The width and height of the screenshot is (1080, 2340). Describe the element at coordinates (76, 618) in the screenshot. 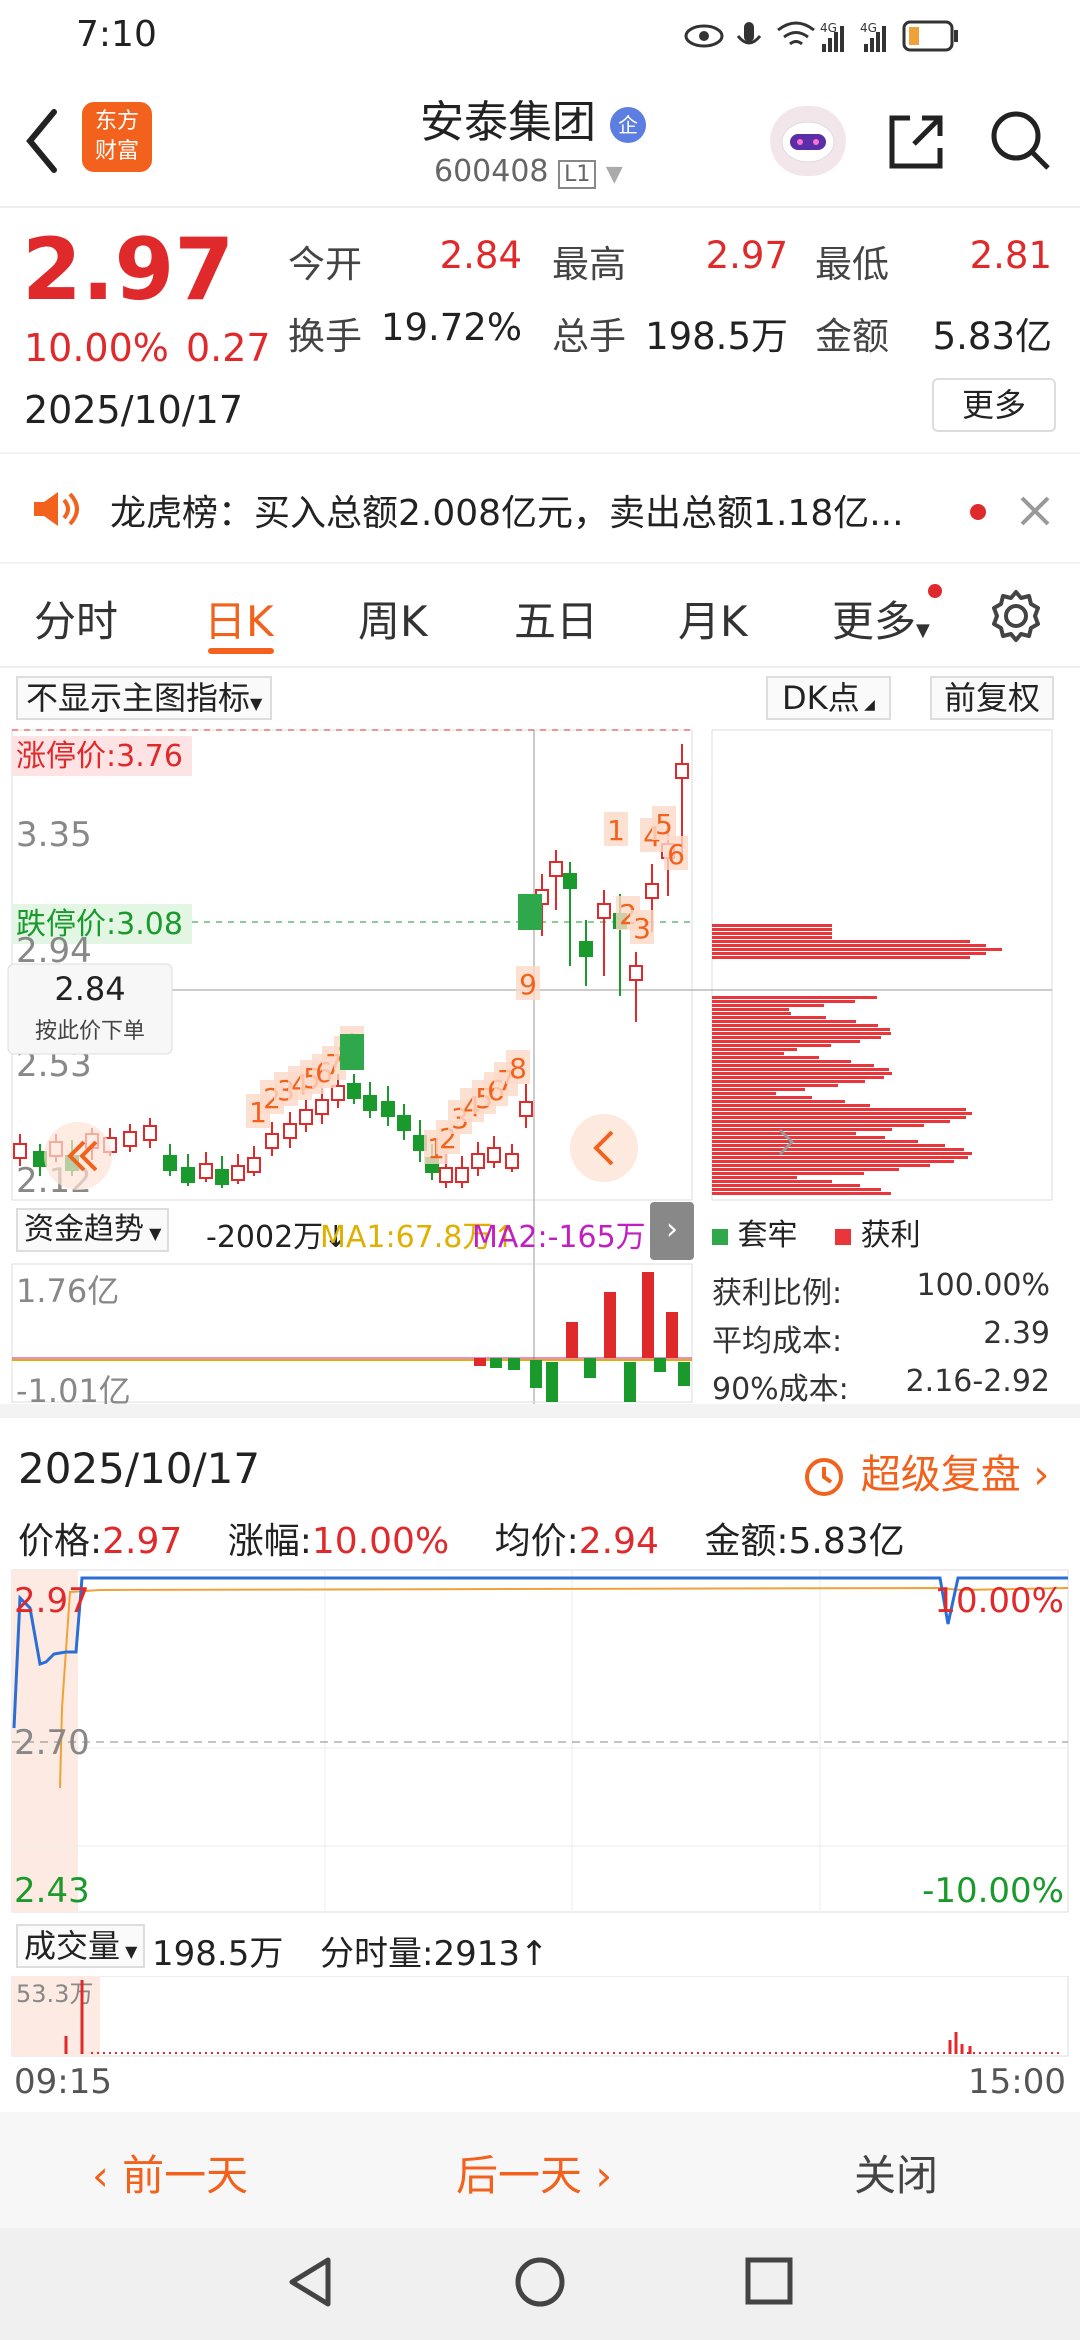

I see `tab-fenshi: 分时` at that location.